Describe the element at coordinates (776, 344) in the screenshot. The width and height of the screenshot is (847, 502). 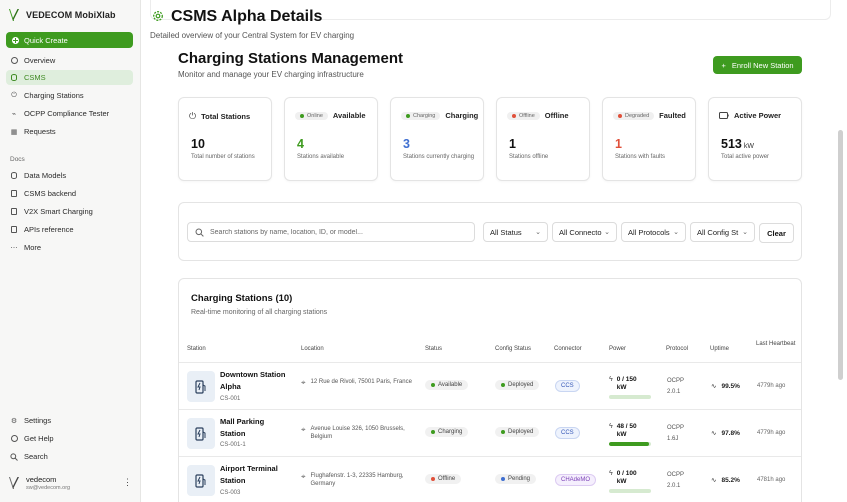
I see `column-header-last-heartbeat: Last Heartbeat` at that location.